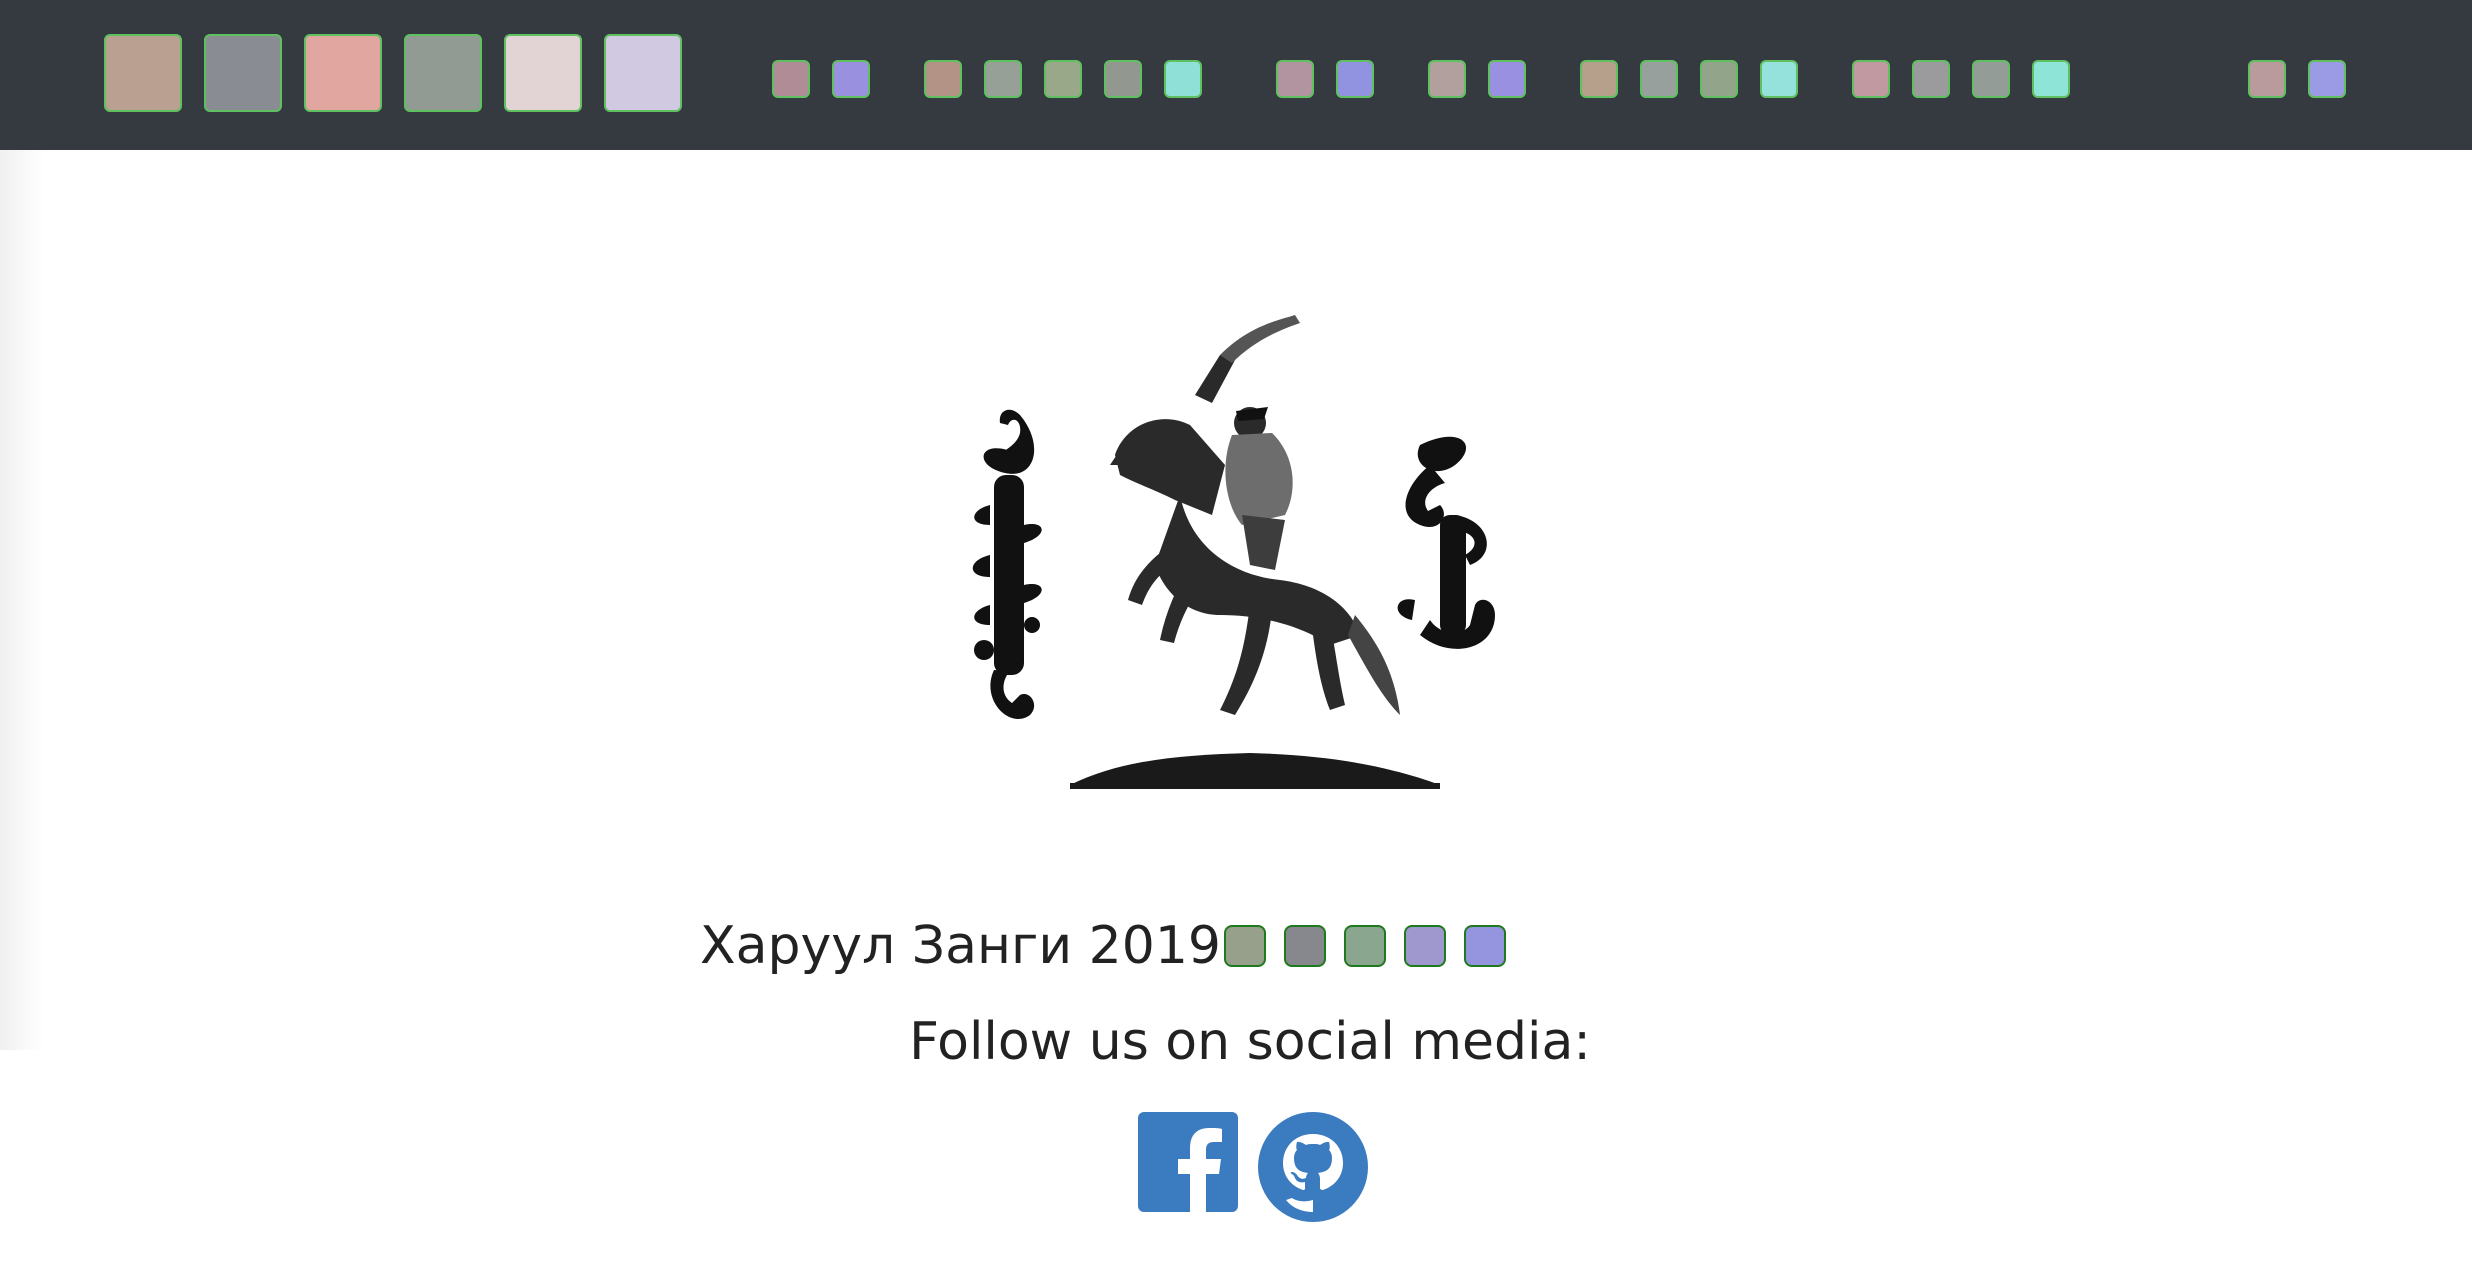 The height and width of the screenshot is (1266, 2472). What do you see at coordinates (1188, 1162) in the screenshot?
I see `facebook-icon` at bounding box center [1188, 1162].